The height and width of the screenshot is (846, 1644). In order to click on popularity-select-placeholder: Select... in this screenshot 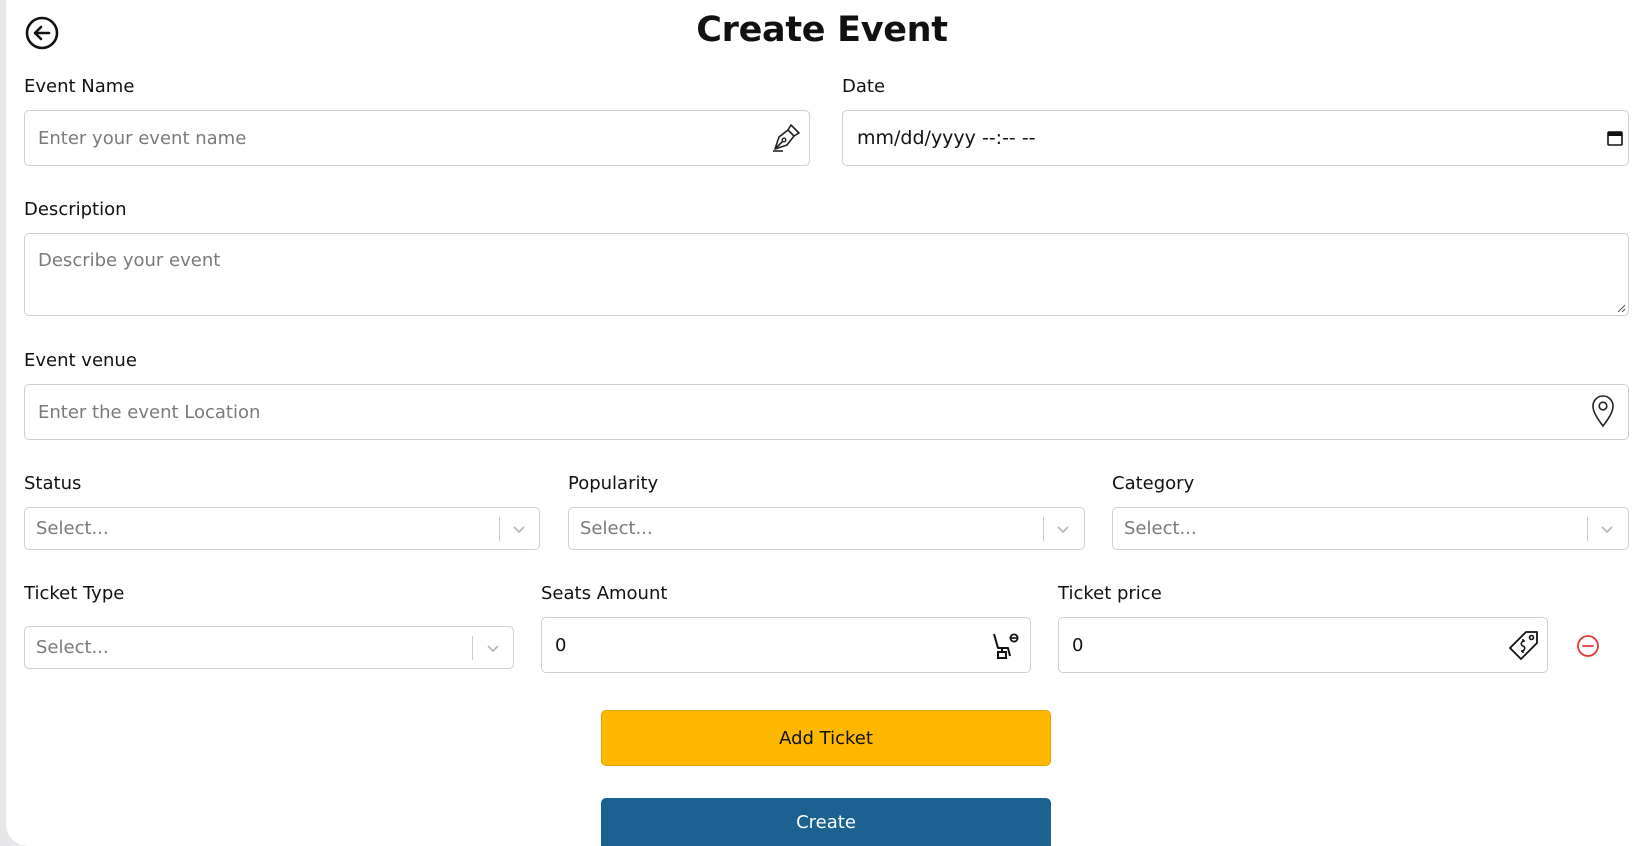, I will do `click(616, 528)`.